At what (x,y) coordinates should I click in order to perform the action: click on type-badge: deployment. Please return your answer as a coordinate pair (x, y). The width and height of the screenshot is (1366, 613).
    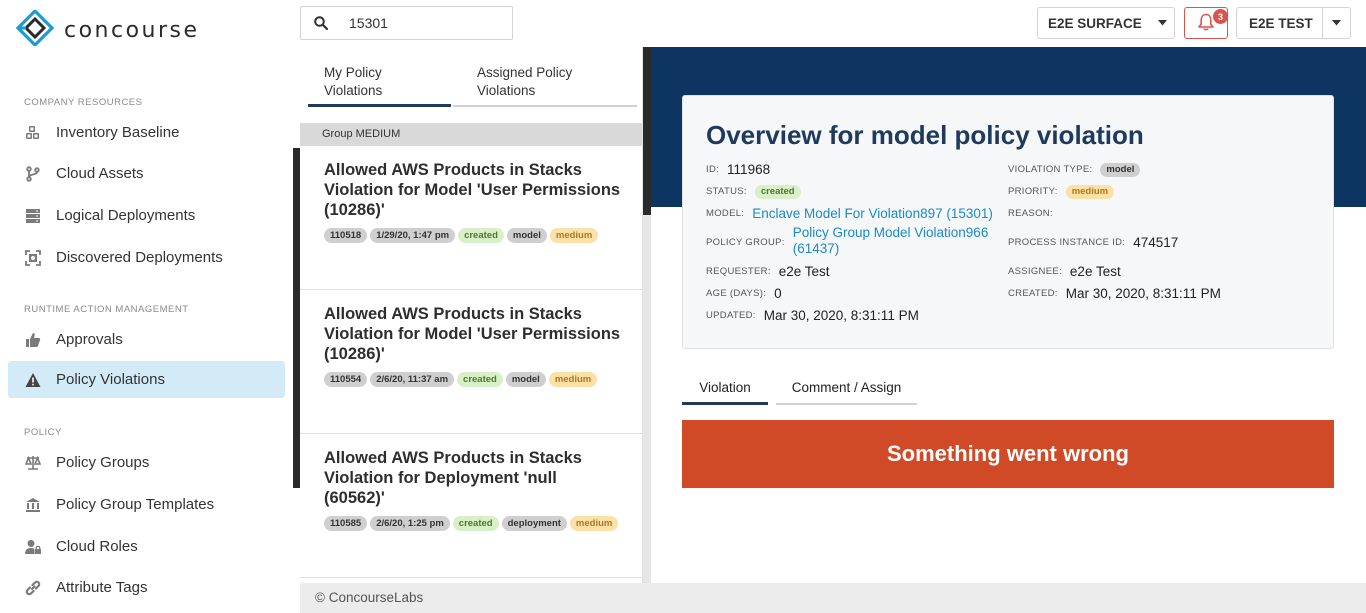
    Looking at the image, I should click on (534, 523).